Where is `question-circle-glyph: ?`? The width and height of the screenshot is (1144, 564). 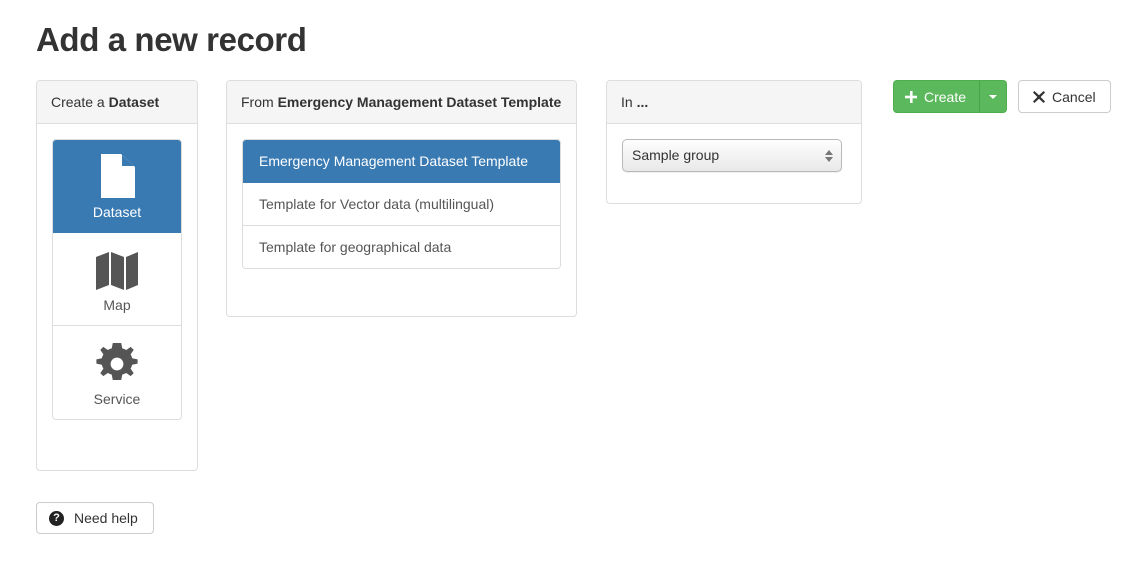 question-circle-glyph: ? is located at coordinates (56, 518).